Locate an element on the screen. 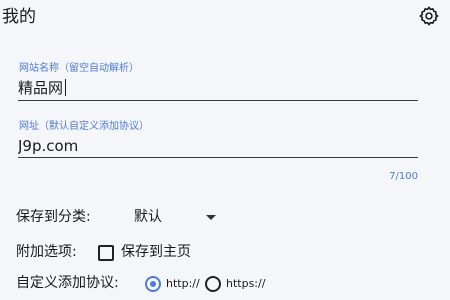 The width and height of the screenshot is (450, 300). site-url-input is located at coordinates (218, 146).